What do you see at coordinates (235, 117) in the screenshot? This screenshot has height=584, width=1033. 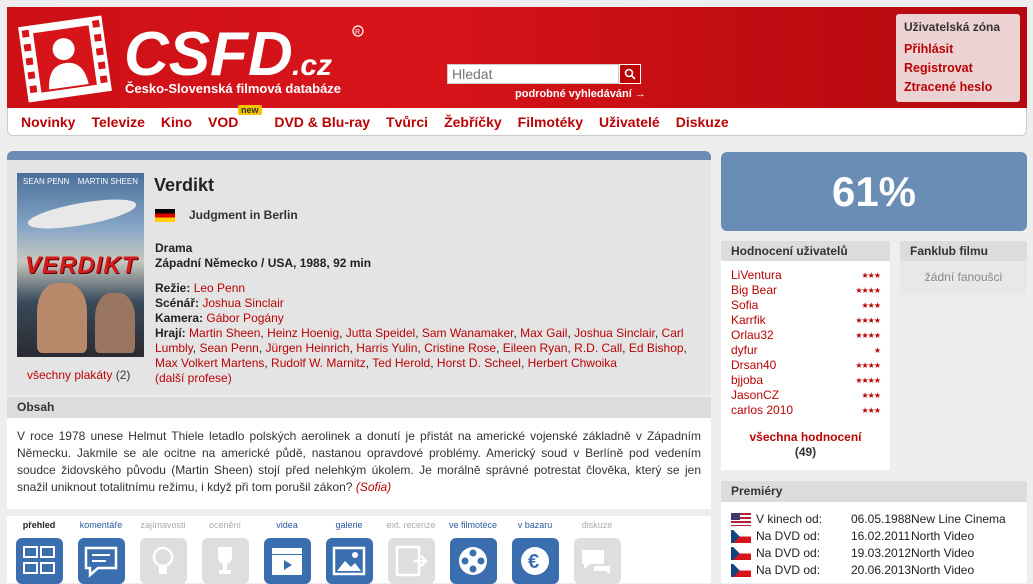 I see `nav-vod: VOD new` at bounding box center [235, 117].